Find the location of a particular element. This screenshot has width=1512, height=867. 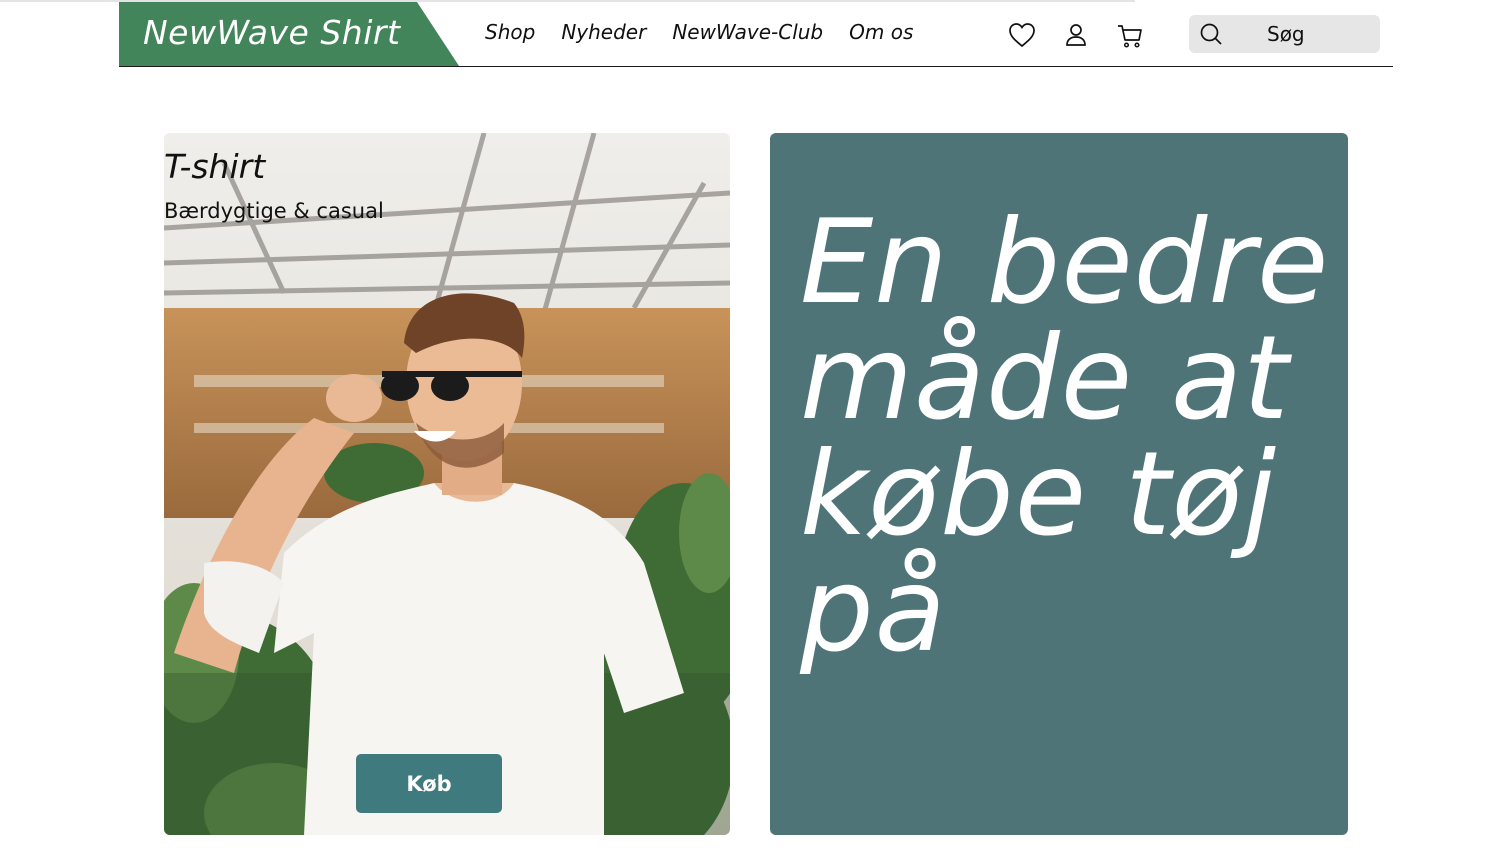

heart-icon is located at coordinates (1022, 35).